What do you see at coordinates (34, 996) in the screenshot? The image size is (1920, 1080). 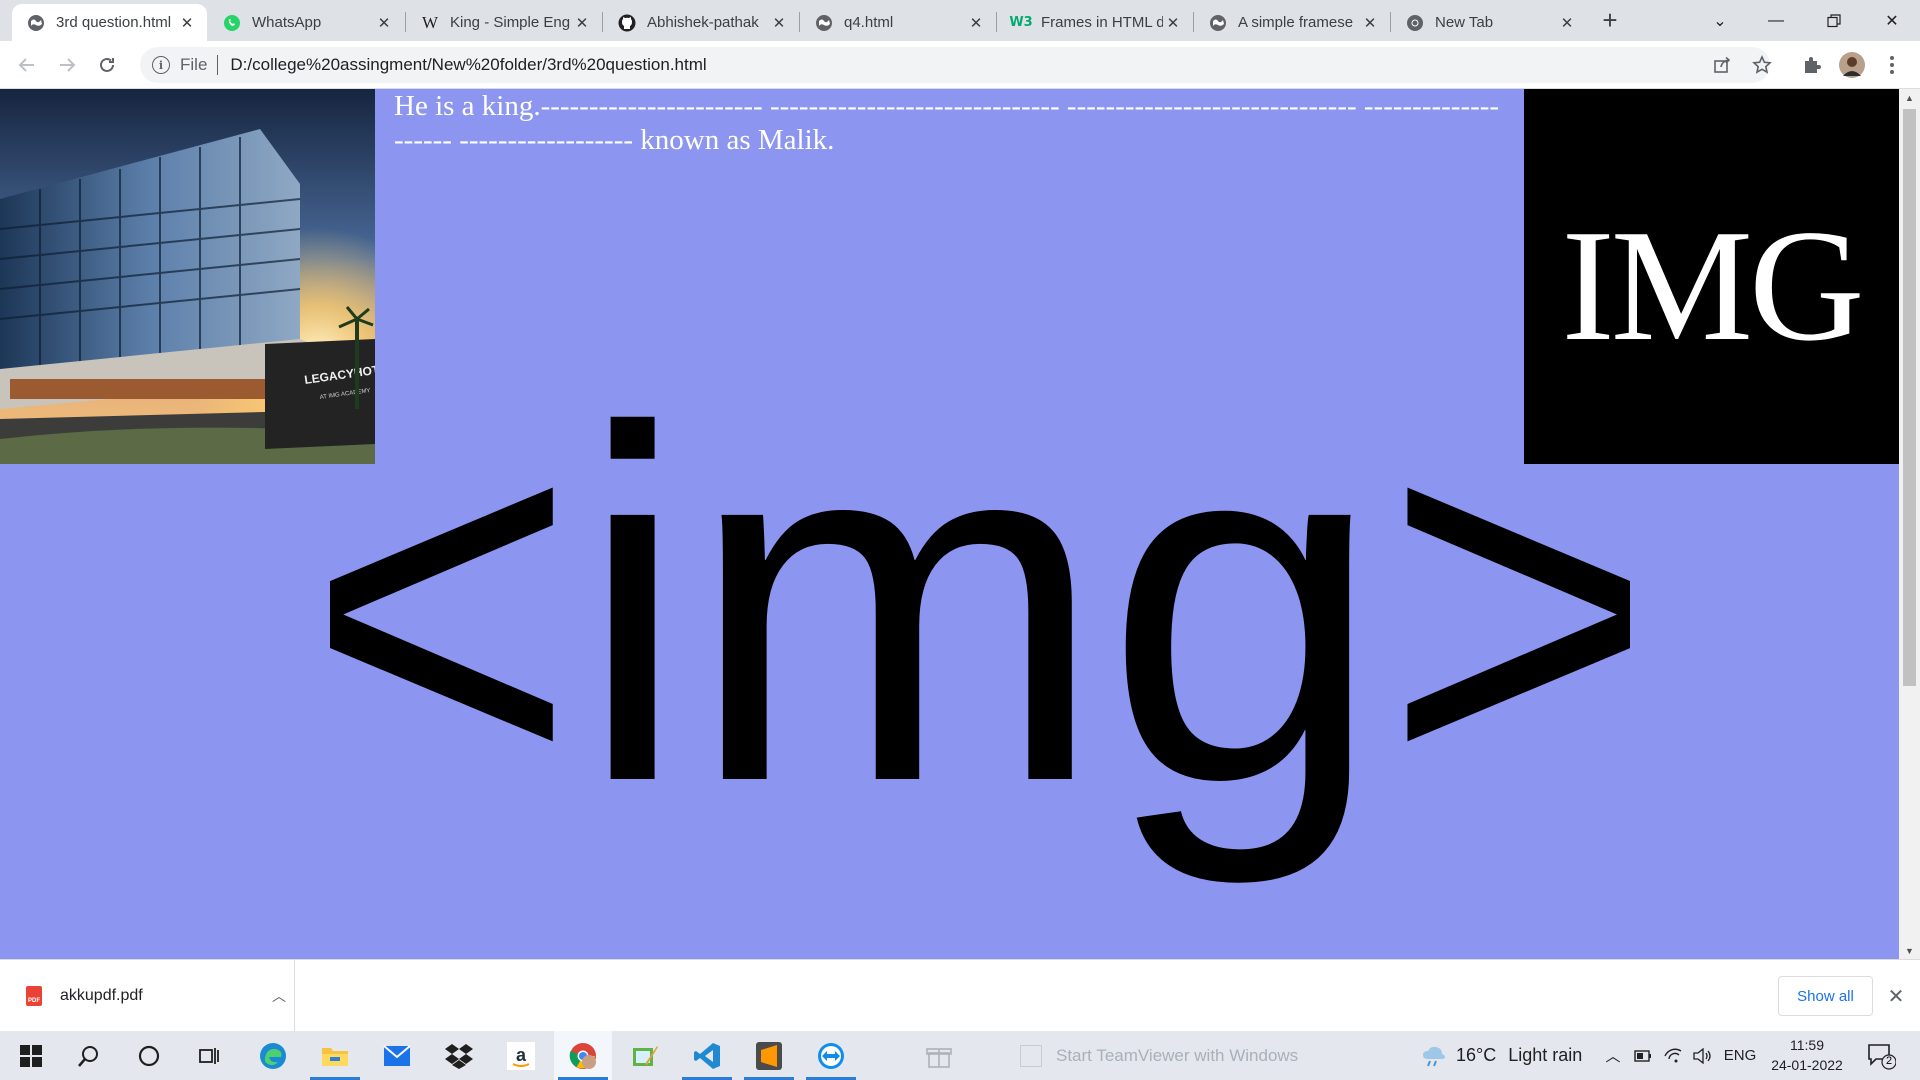 I see `pdf-file-icon: PDF` at bounding box center [34, 996].